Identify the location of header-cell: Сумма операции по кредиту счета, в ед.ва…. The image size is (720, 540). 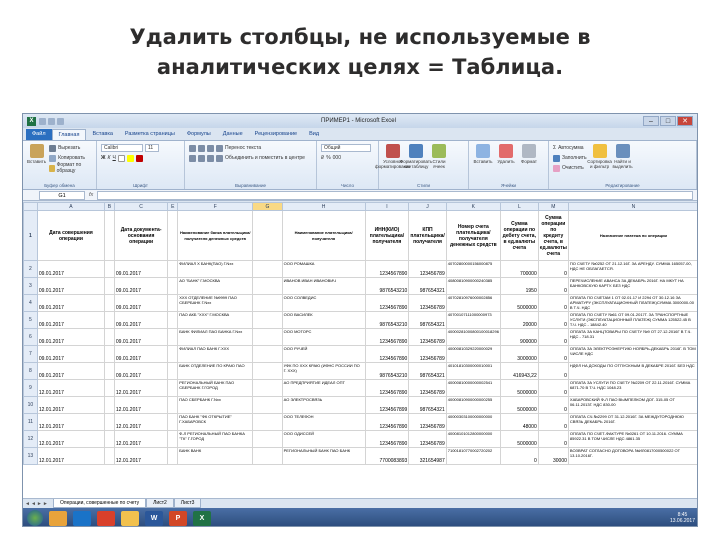
(553, 235).